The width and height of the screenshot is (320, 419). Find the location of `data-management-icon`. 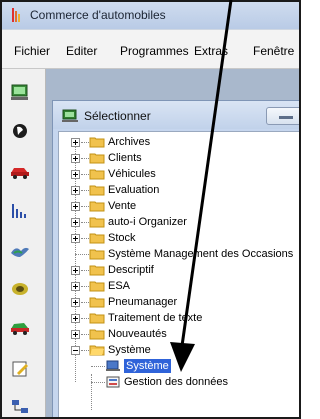

data-management-icon is located at coordinates (113, 382).